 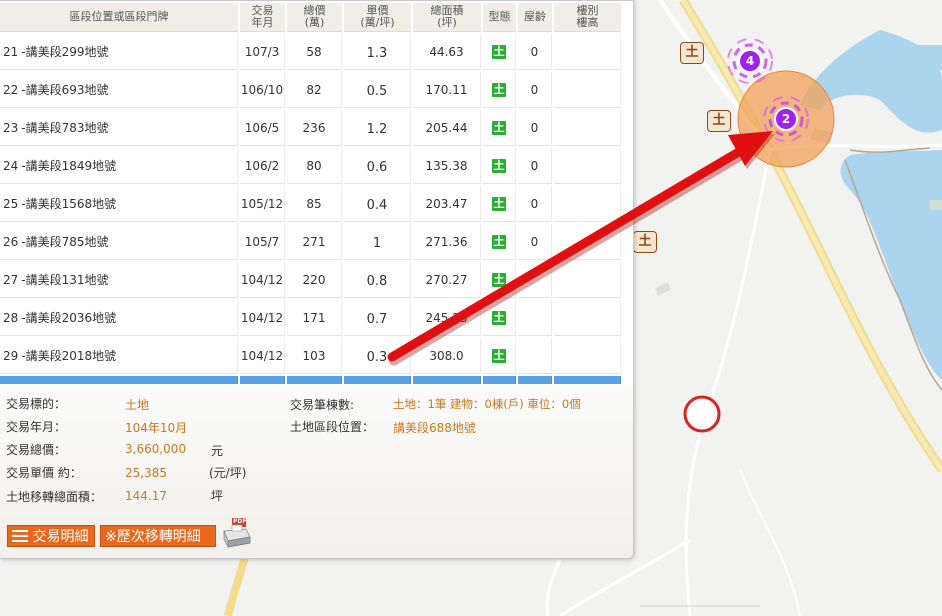 What do you see at coordinates (69, 204) in the screenshot?
I see `row-address-text: -講美段1568地號` at bounding box center [69, 204].